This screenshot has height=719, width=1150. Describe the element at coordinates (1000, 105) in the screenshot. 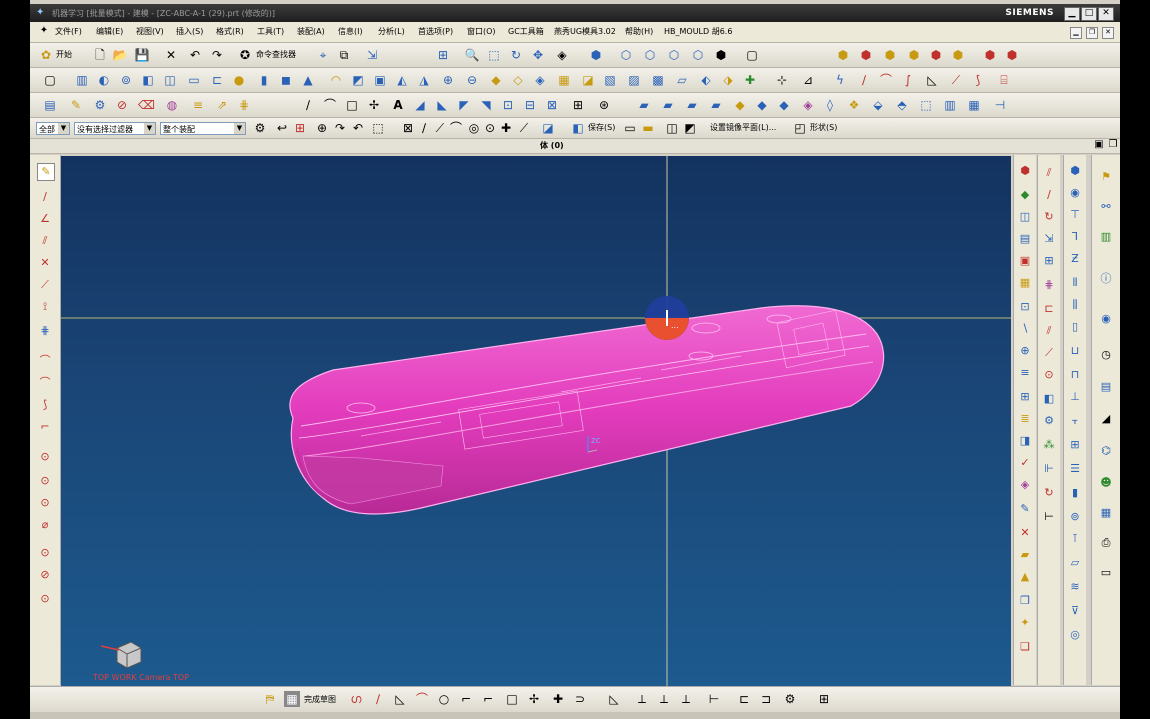

I see `sheet-icon-16: ⊣` at that location.